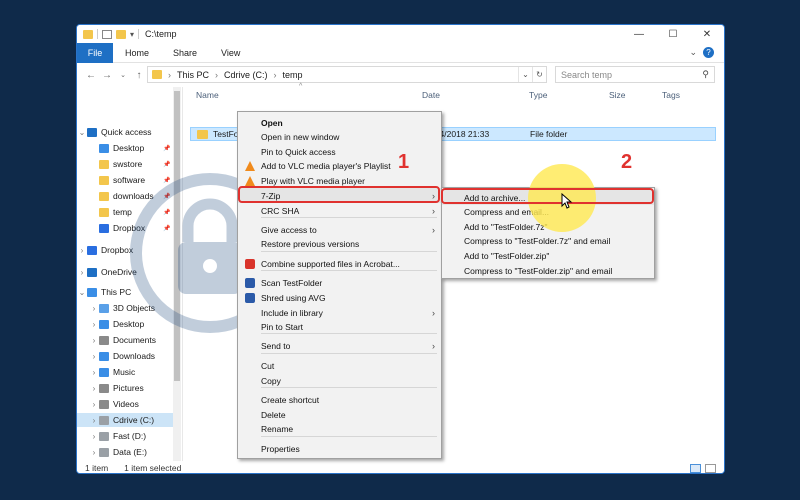 The image size is (800, 500). I want to click on submenu-item-label: Compress to "TestFolder.zip" and email, so click(538, 270).